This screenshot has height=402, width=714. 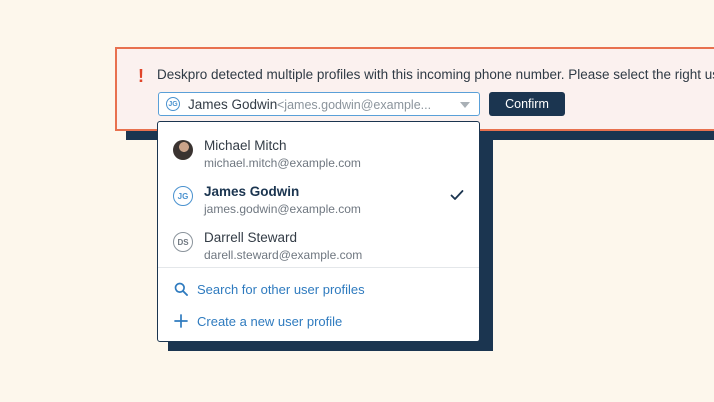 What do you see at coordinates (282, 163) in the screenshot?
I see `profile-option-email: michael.mitch@example.com` at bounding box center [282, 163].